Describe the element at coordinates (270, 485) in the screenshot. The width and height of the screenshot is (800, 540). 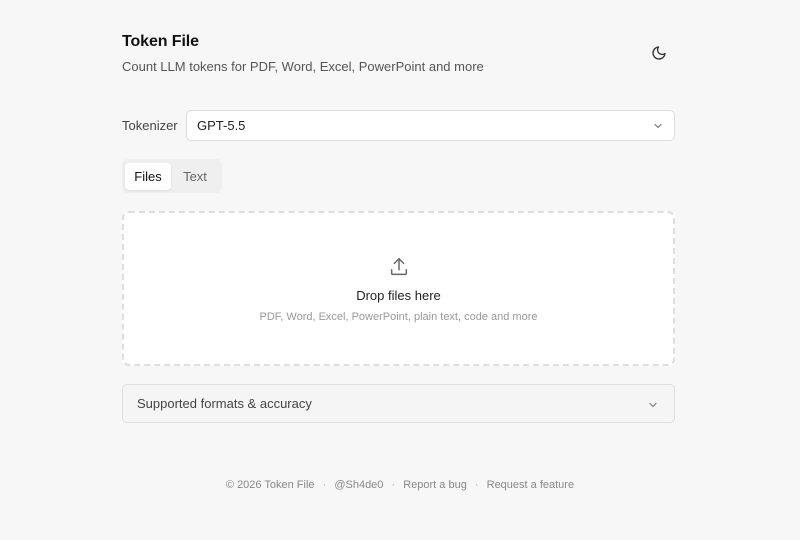
I see `footer-copyright: © 2026 Token File` at that location.